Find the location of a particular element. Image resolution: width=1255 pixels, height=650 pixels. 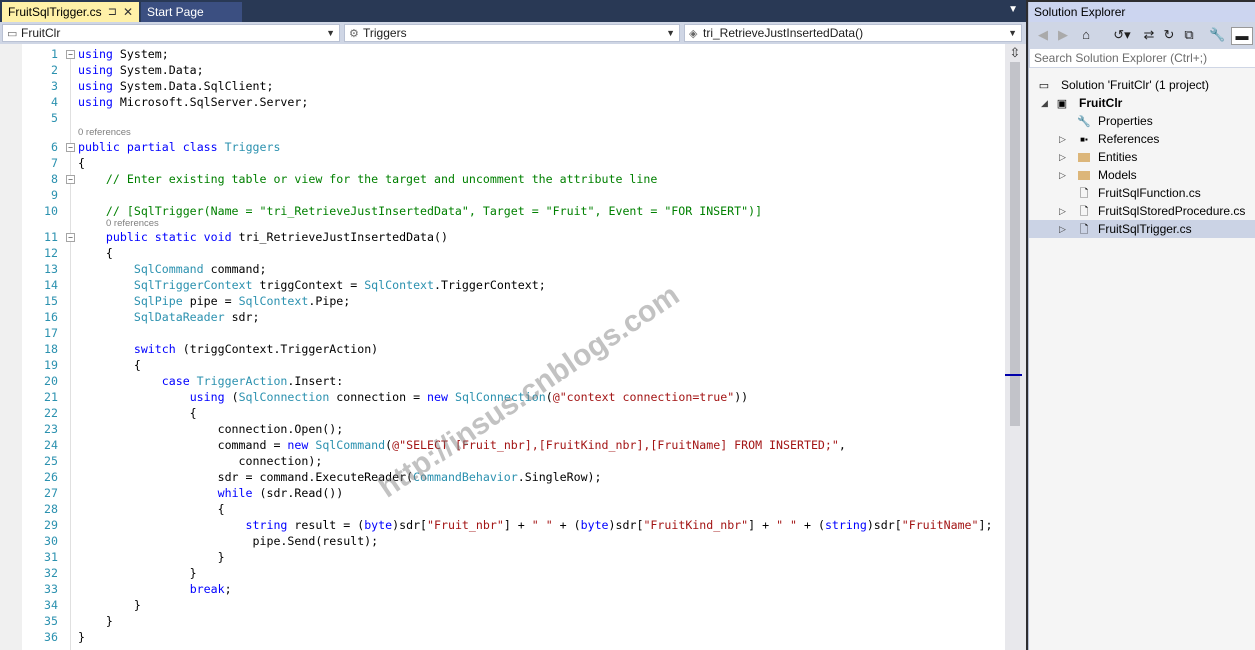

code-line: 30 pipe.Send(result); is located at coordinates (502, 541).